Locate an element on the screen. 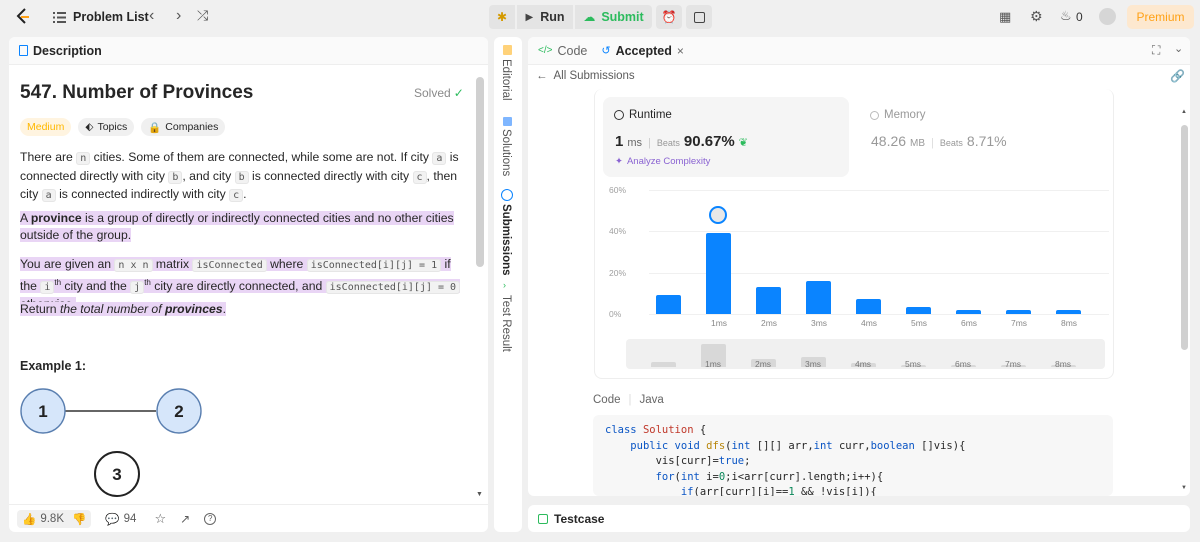 The height and width of the screenshot is (542, 1200). tab-solutions: Solutions is located at coordinates (506, 152).